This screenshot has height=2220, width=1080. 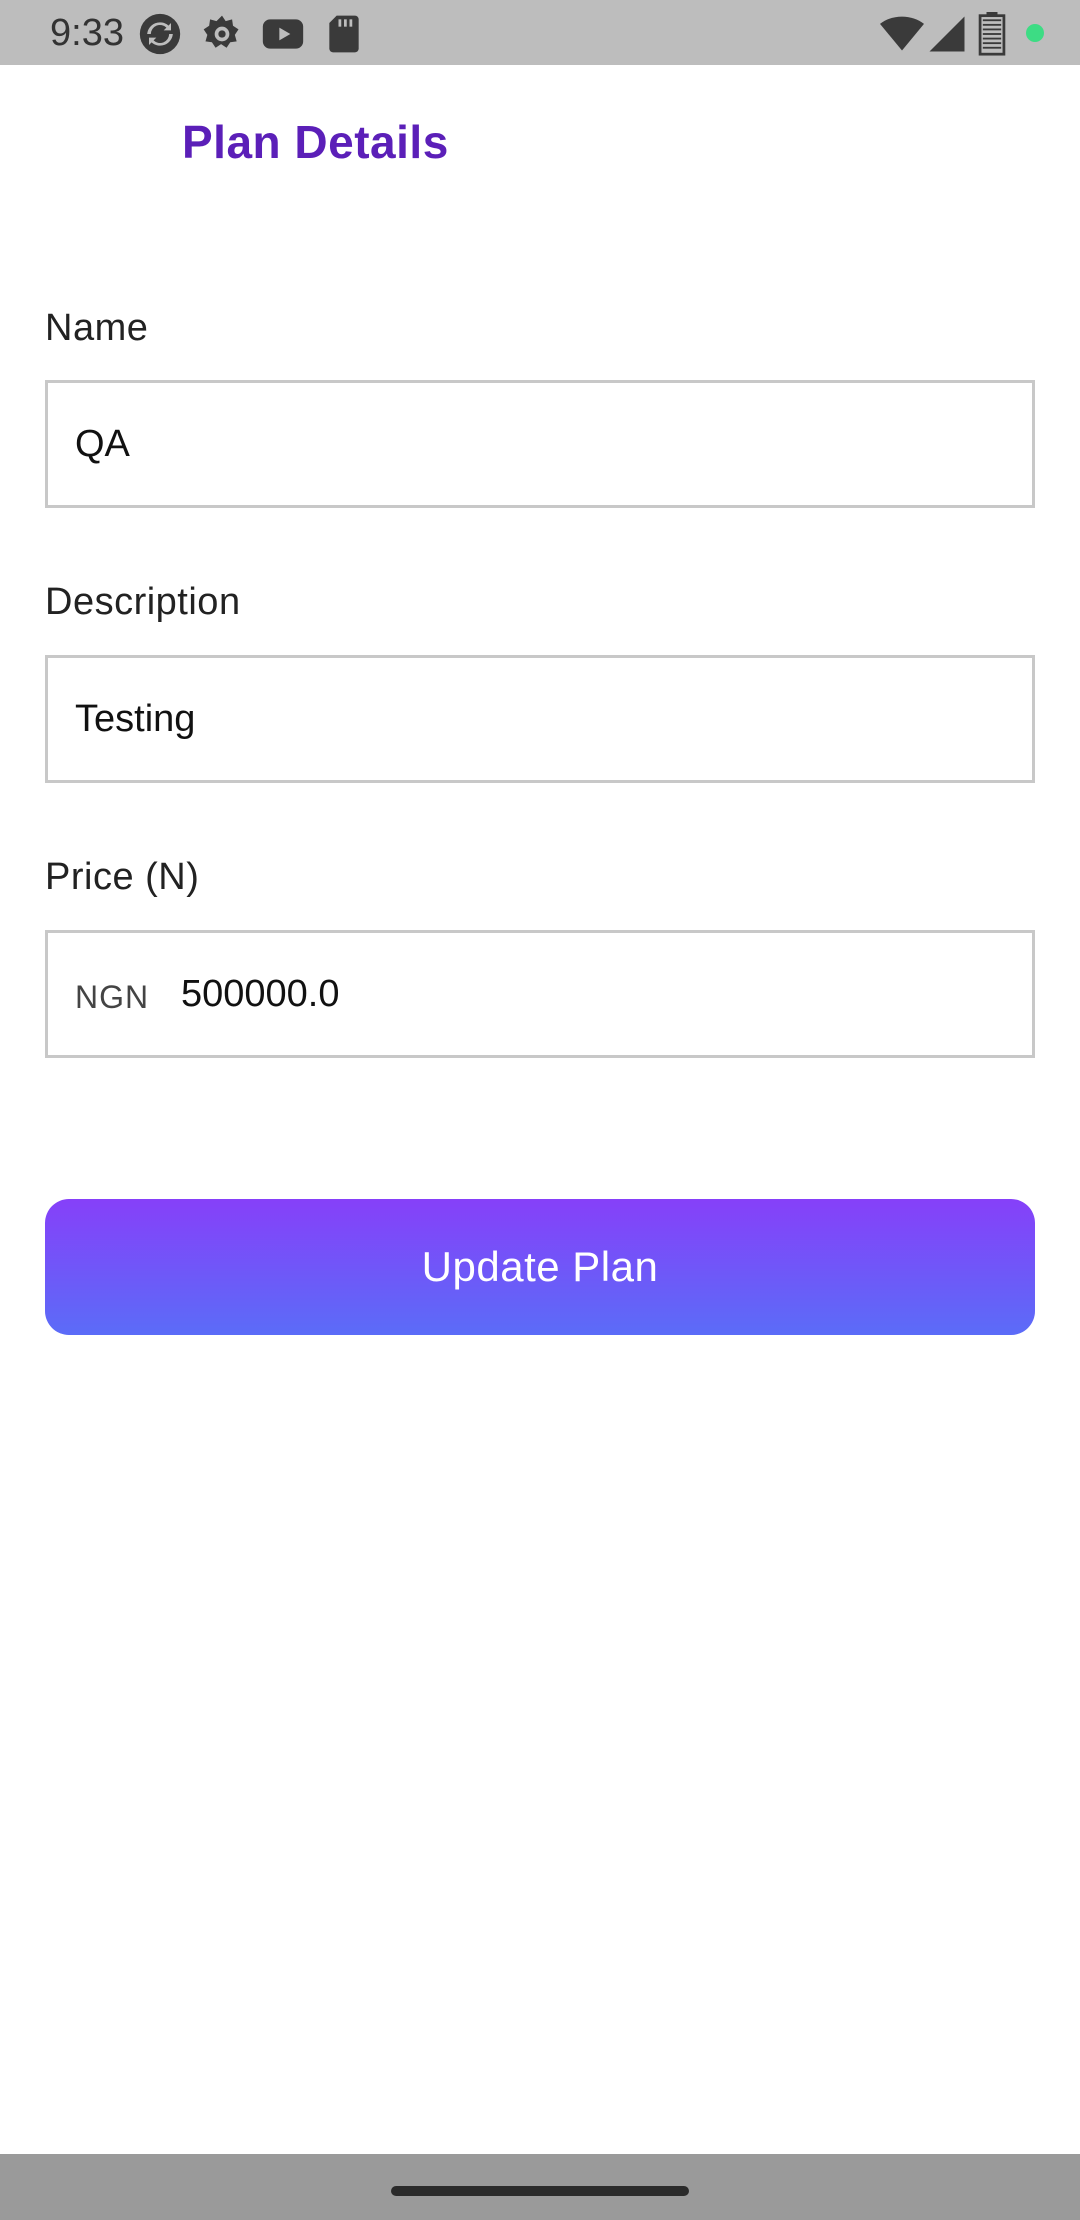 What do you see at coordinates (540, 444) in the screenshot?
I see `name-field: QA` at bounding box center [540, 444].